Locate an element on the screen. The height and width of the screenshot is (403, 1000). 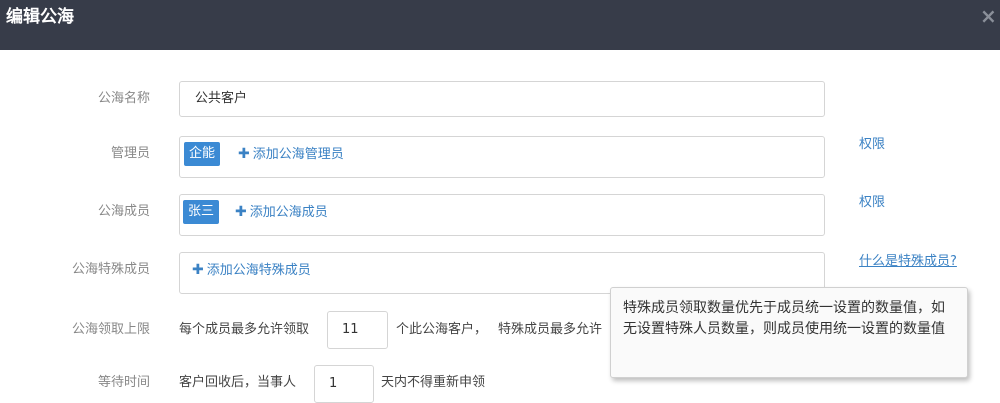
special-members-label: 公海特殊成员 is located at coordinates (110, 269).